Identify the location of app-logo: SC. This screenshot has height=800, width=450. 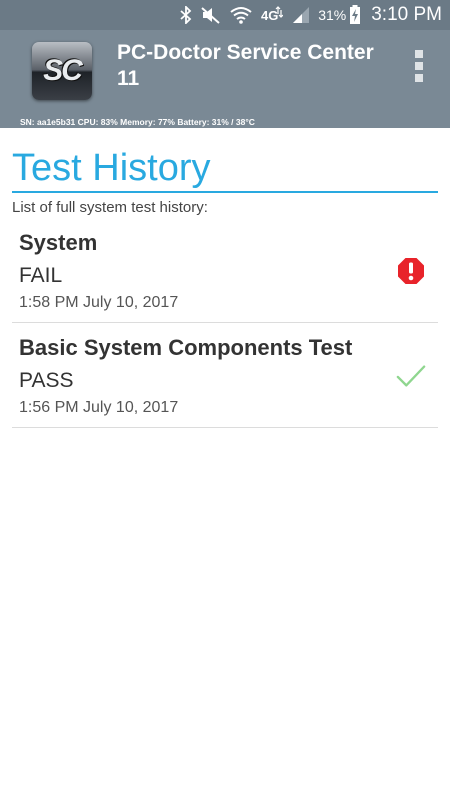
(62, 71).